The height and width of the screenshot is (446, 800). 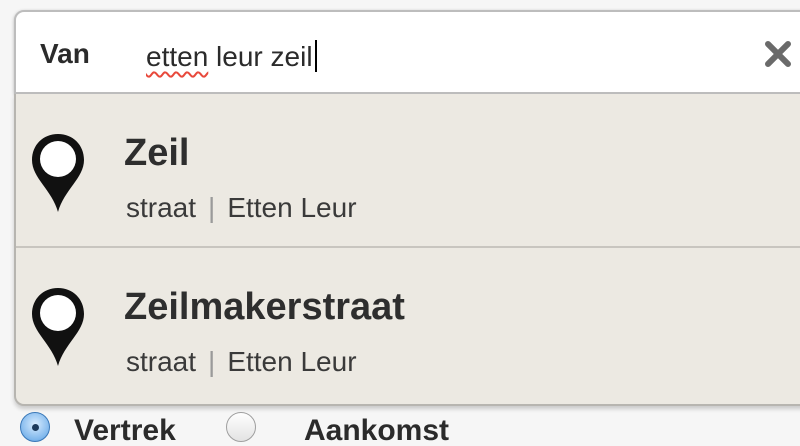 I want to click on text-caret, so click(x=315, y=56).